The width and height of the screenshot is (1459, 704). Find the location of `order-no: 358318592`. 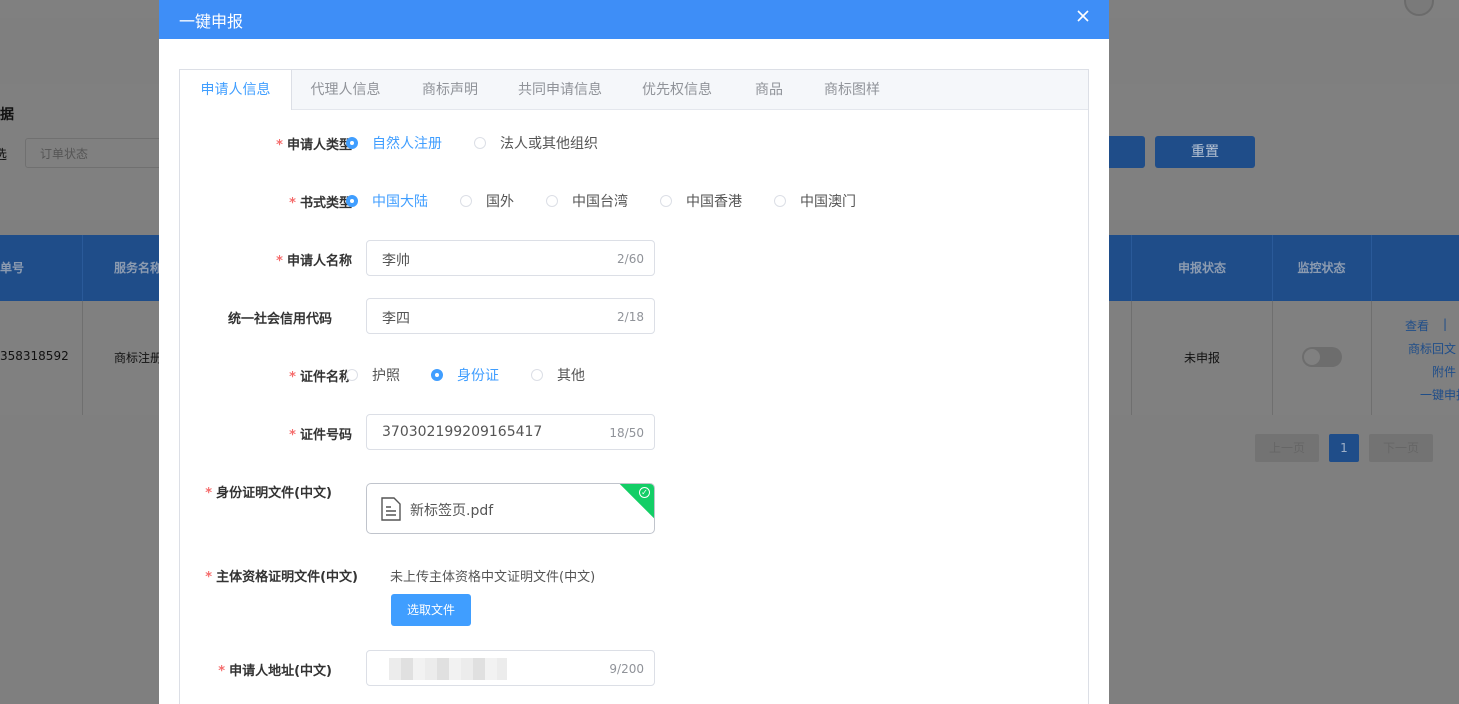

order-no: 358318592 is located at coordinates (34, 356).